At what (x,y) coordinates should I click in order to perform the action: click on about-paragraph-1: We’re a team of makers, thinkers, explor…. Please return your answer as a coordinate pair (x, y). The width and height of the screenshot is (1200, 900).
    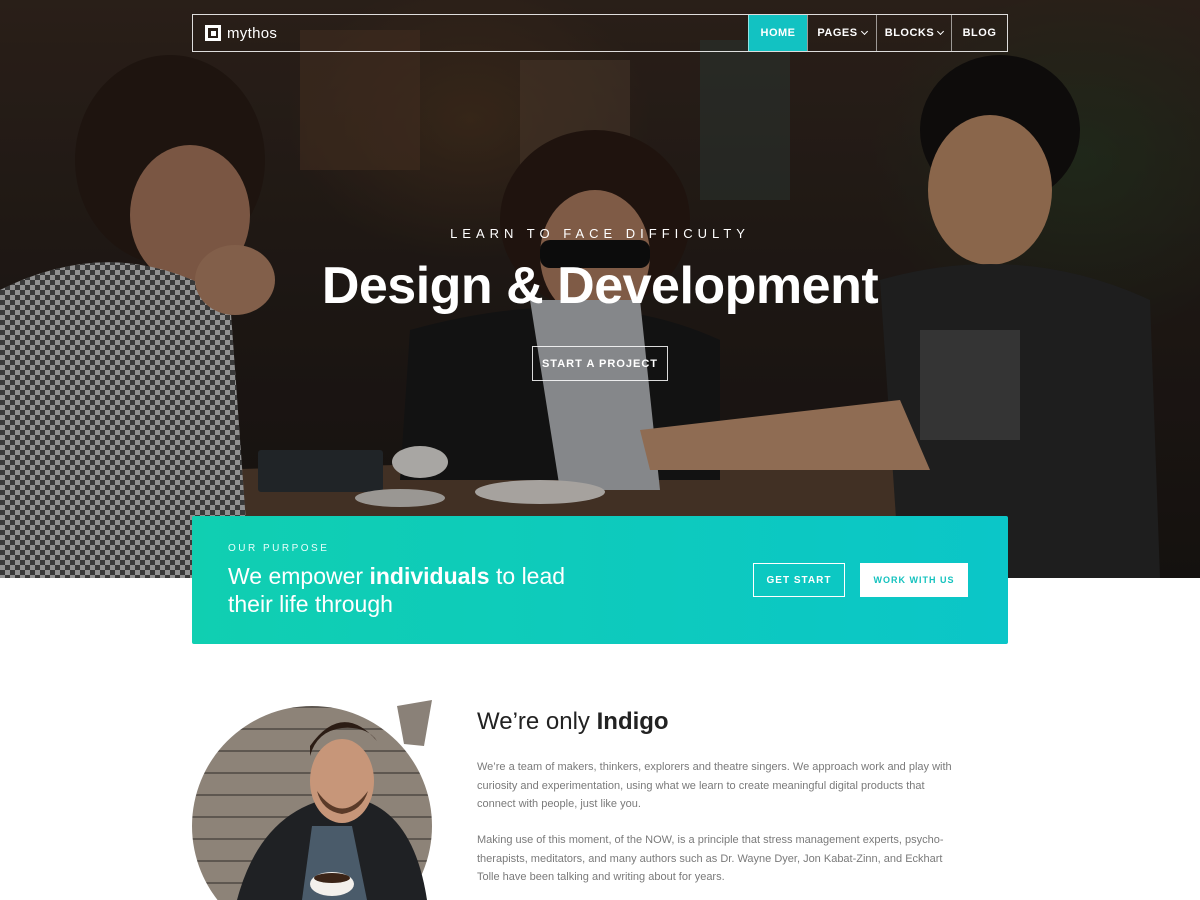
    Looking at the image, I should click on (714, 785).